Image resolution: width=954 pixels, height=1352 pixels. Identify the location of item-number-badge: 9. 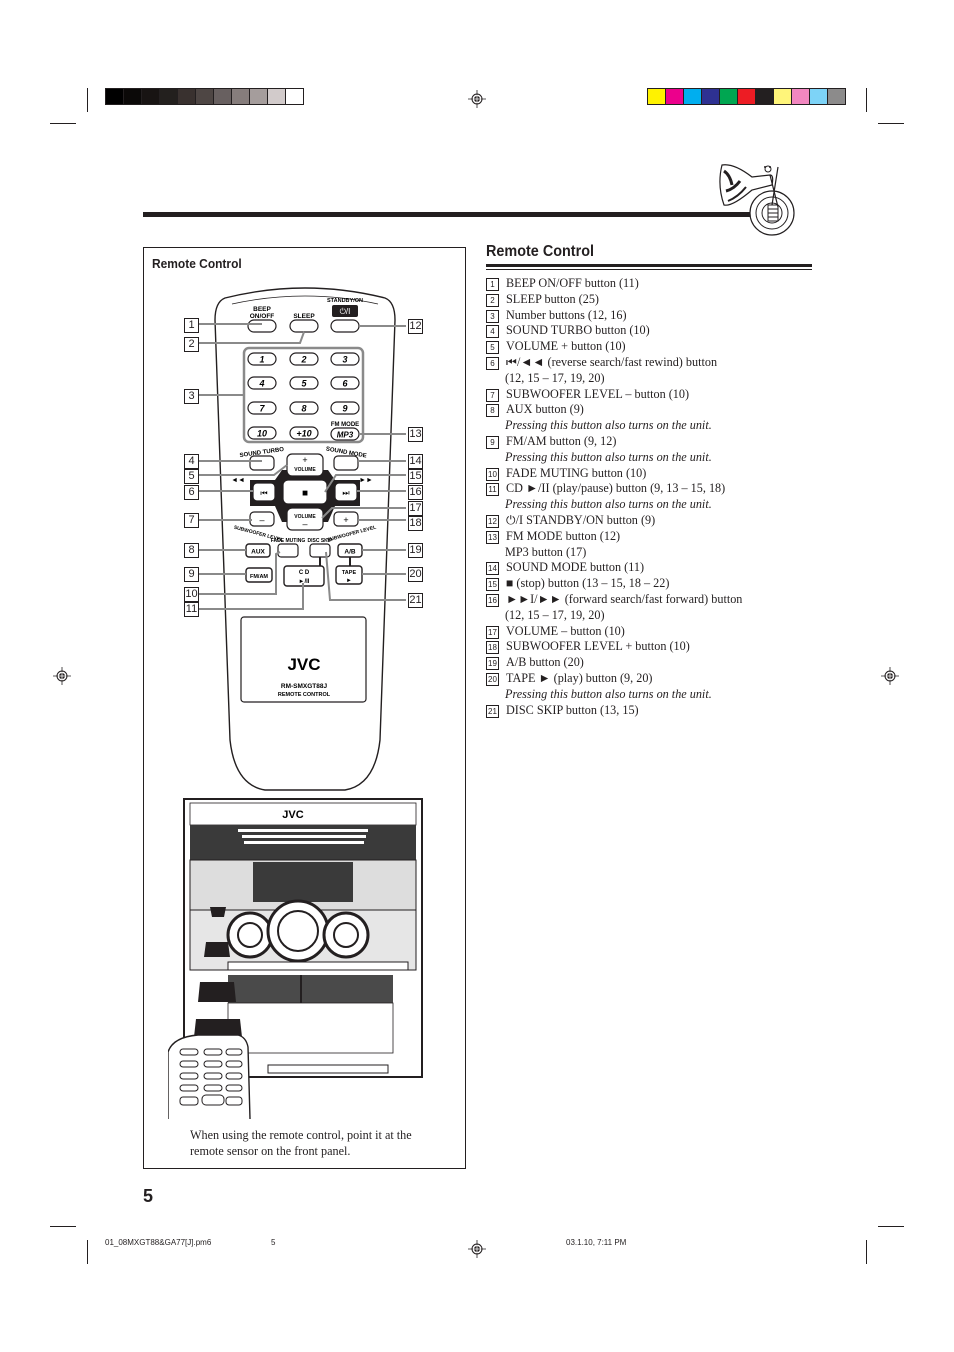
(492, 442).